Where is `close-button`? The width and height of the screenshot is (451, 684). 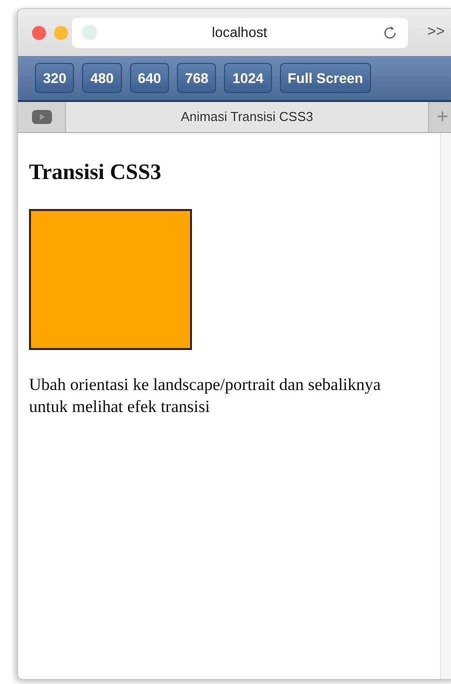 close-button is located at coordinates (39, 33).